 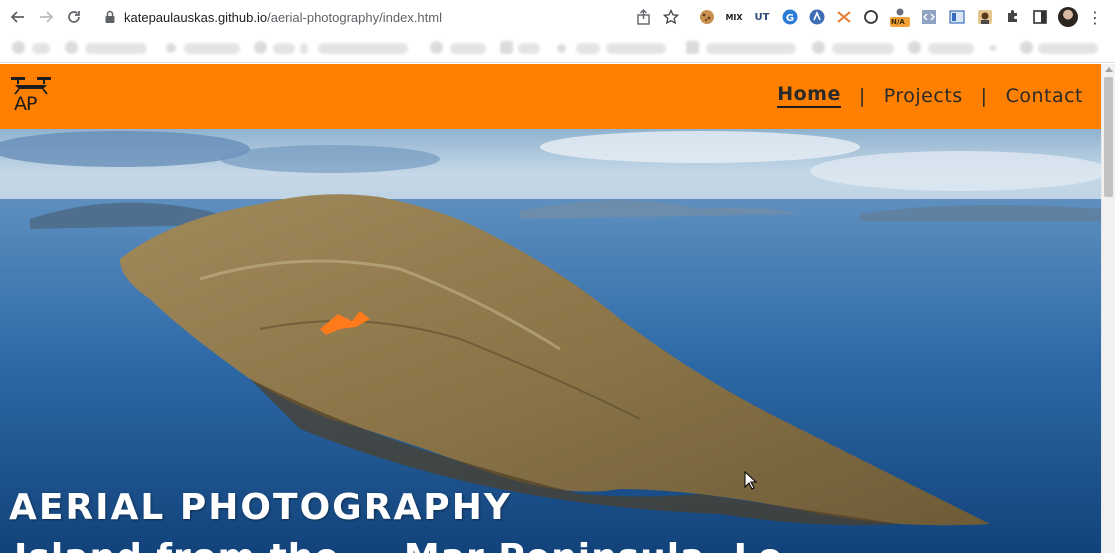 What do you see at coordinates (734, 17) in the screenshot?
I see `mix-extension-icon: MIX` at bounding box center [734, 17].